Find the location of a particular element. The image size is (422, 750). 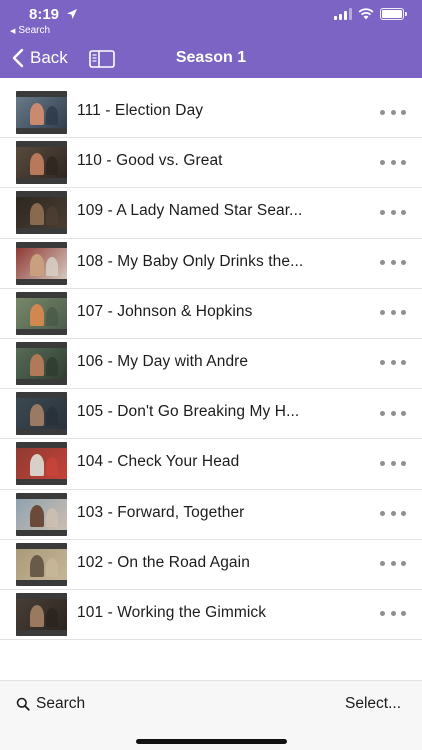

episode-title: 107 - Johnson & Hopkins is located at coordinates (165, 311).